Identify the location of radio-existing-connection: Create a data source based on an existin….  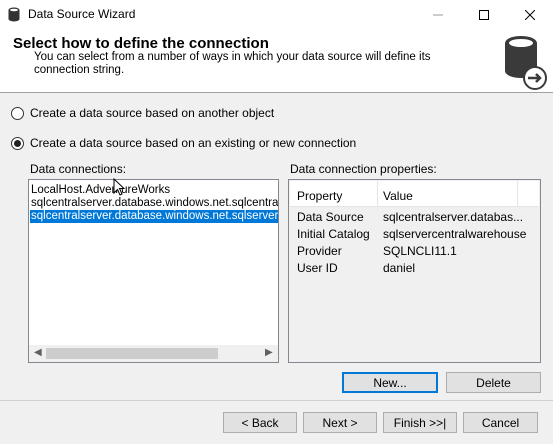
(183, 143).